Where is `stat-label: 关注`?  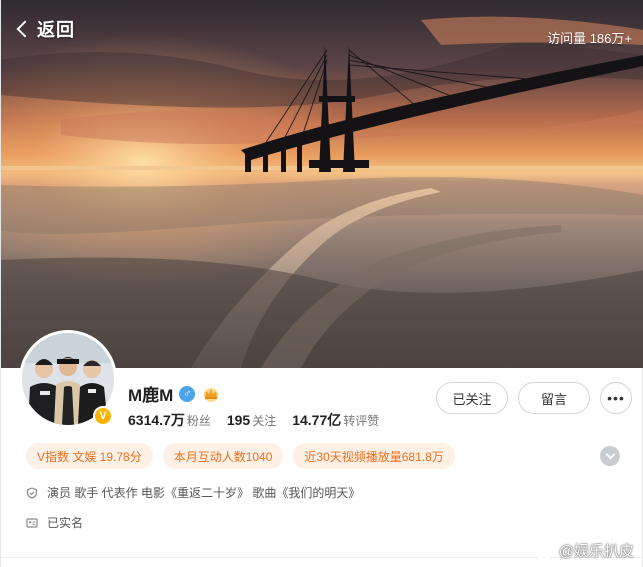 stat-label: 关注 is located at coordinates (264, 421).